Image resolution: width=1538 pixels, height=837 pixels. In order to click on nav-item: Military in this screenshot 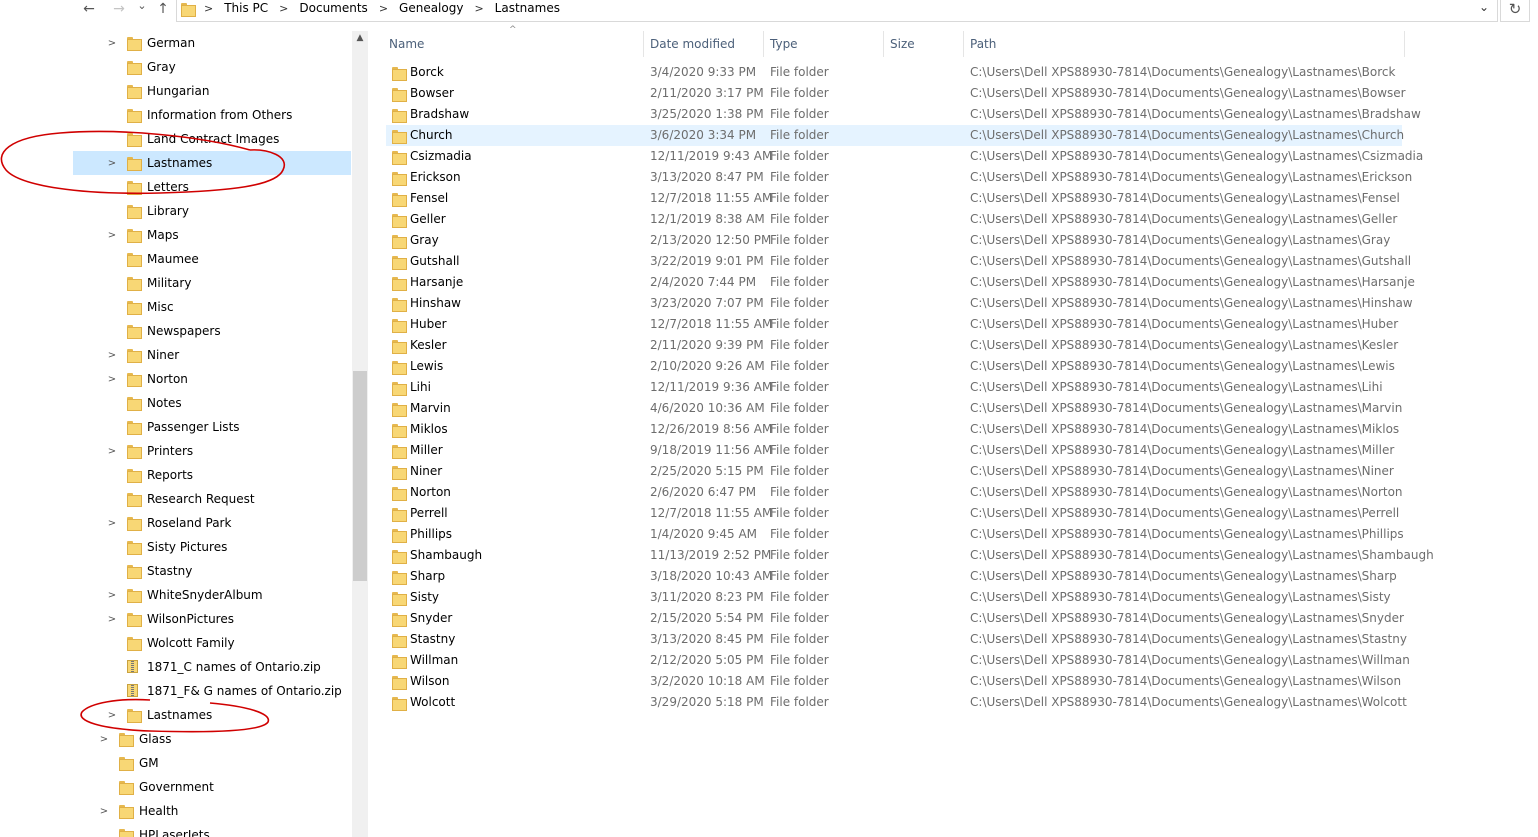, I will do `click(176, 283)`.